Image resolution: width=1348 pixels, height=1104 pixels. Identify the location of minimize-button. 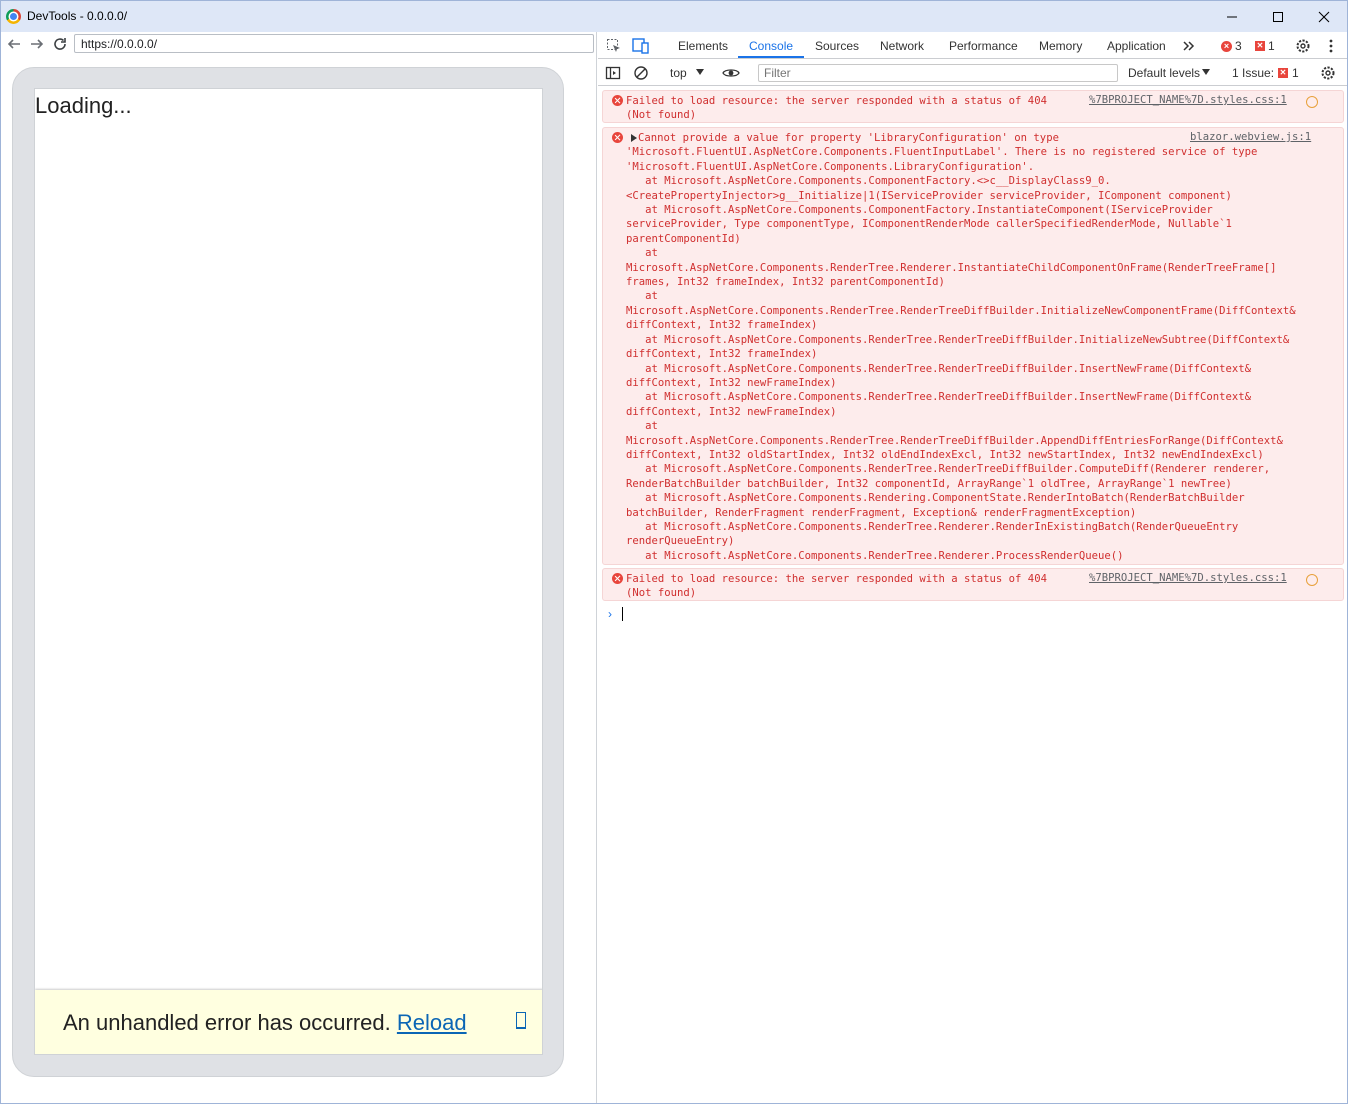
(1232, 16).